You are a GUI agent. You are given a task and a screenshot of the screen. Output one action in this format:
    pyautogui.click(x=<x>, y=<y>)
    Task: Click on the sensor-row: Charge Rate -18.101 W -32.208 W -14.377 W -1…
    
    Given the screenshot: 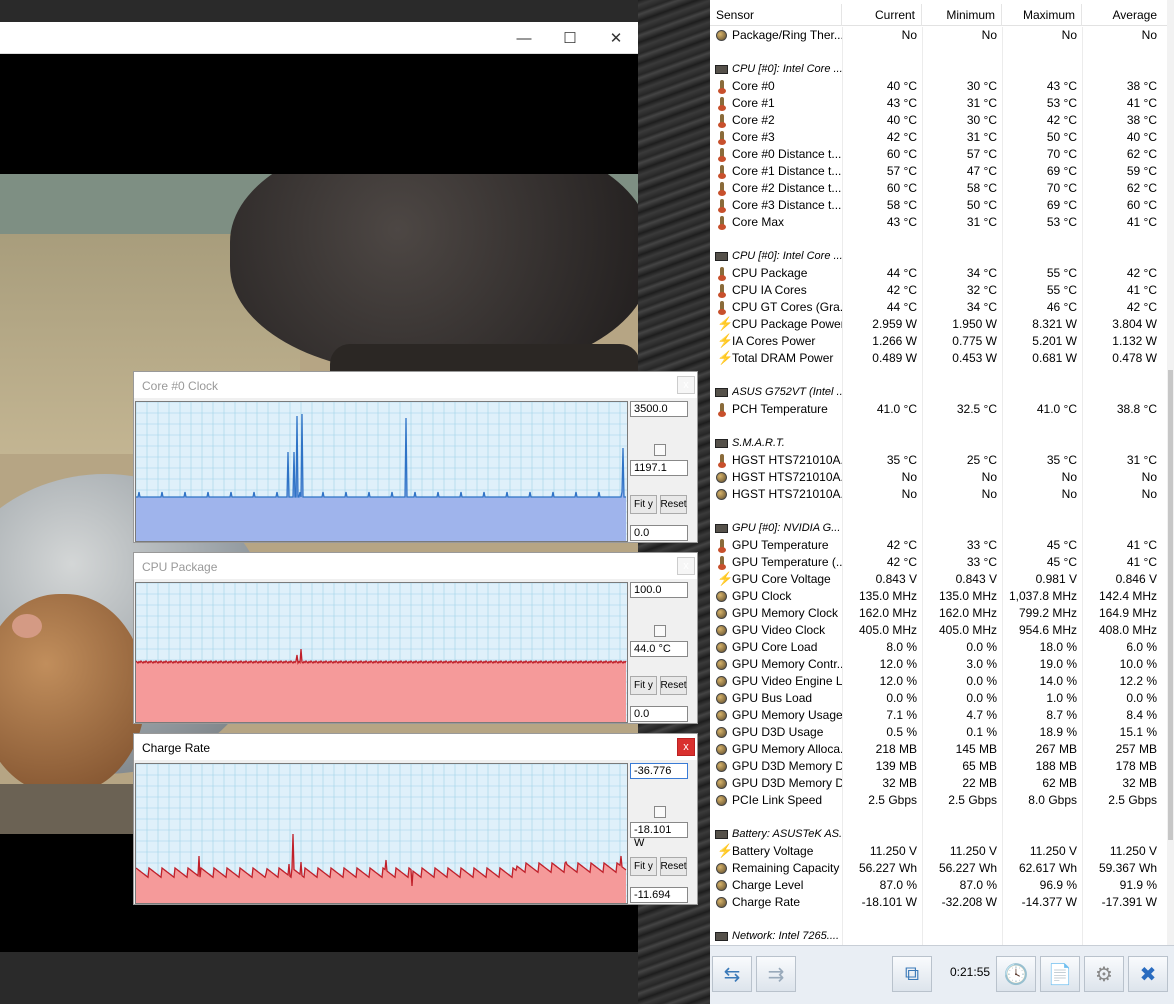 What is the action you would take?
    pyautogui.click(x=938, y=902)
    